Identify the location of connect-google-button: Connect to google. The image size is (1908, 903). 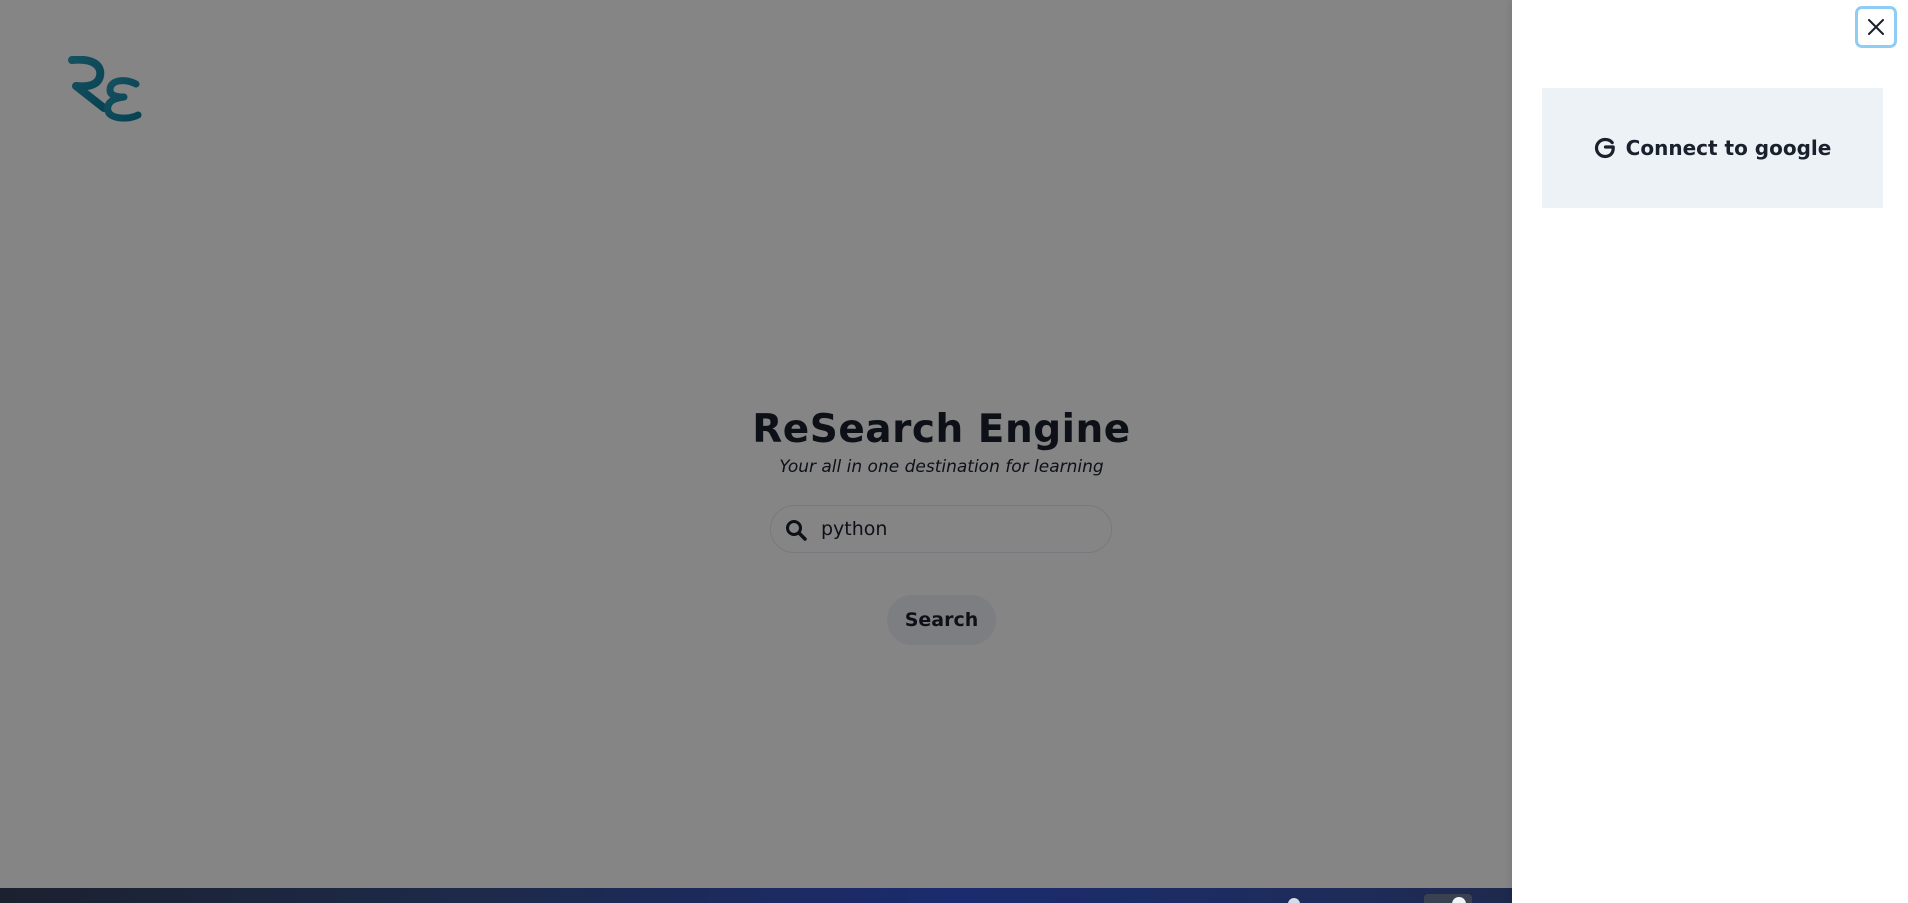
(1712, 148).